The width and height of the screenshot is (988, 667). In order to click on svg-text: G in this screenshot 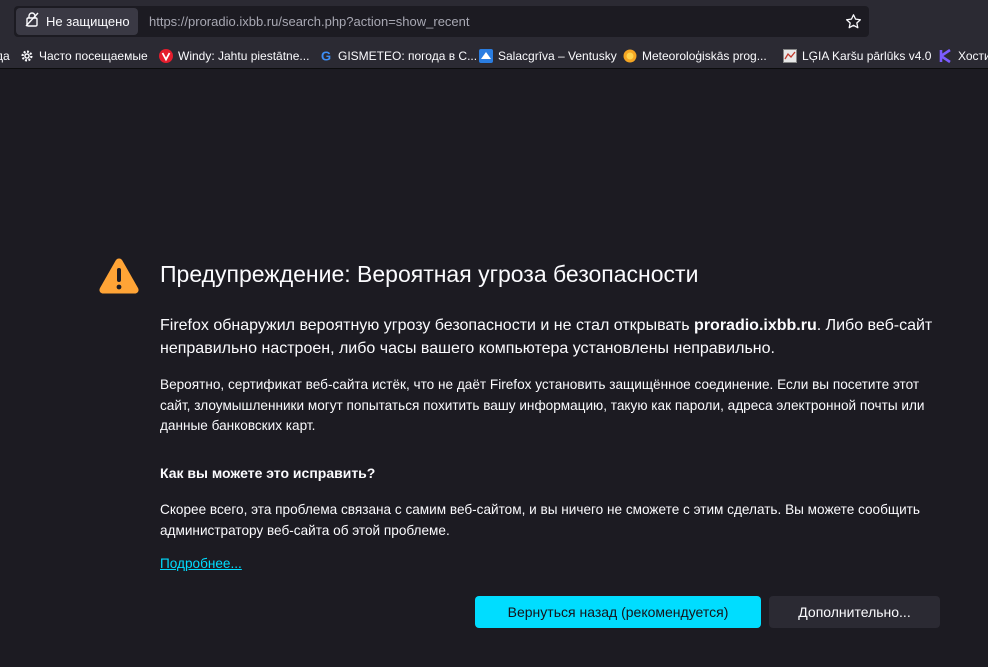, I will do `click(326, 56)`.